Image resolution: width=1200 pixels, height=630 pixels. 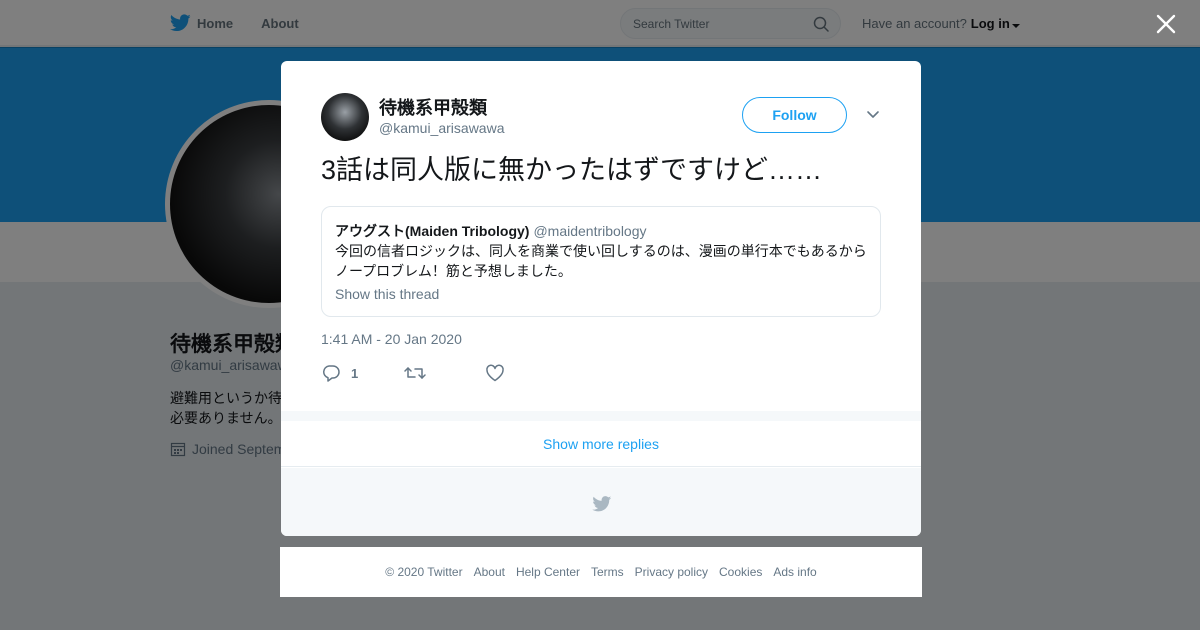 I want to click on reply-count: 1, so click(x=355, y=373).